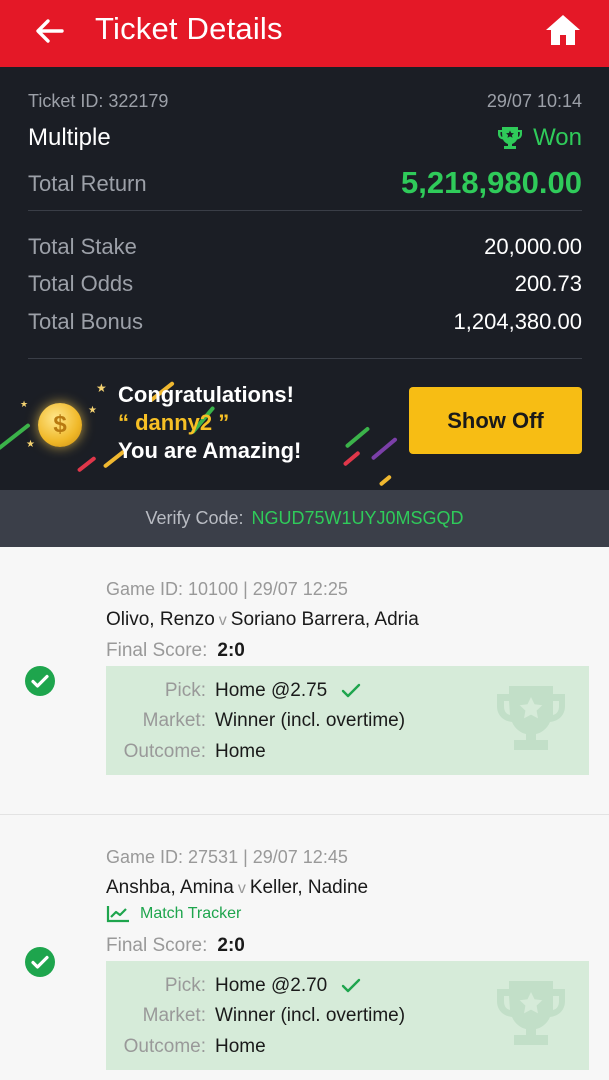 The height and width of the screenshot is (1080, 609). Describe the element at coordinates (194, 518) in the screenshot. I see `verify-label: Verify Code:` at that location.